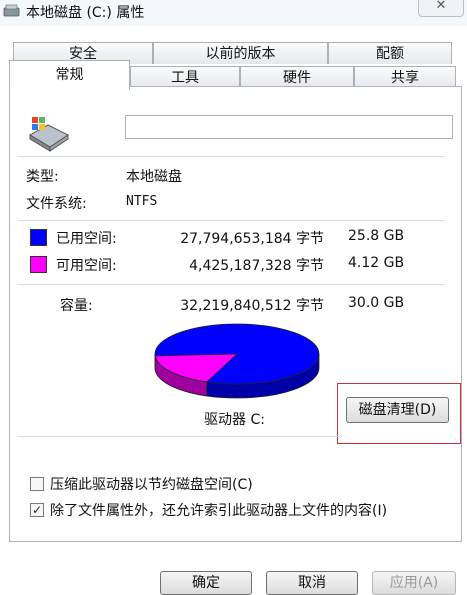 The image size is (467, 595). Describe the element at coordinates (151, 485) in the screenshot. I see `compress-label: 压缩此驱动器以节约磁盘空间(C)` at that location.